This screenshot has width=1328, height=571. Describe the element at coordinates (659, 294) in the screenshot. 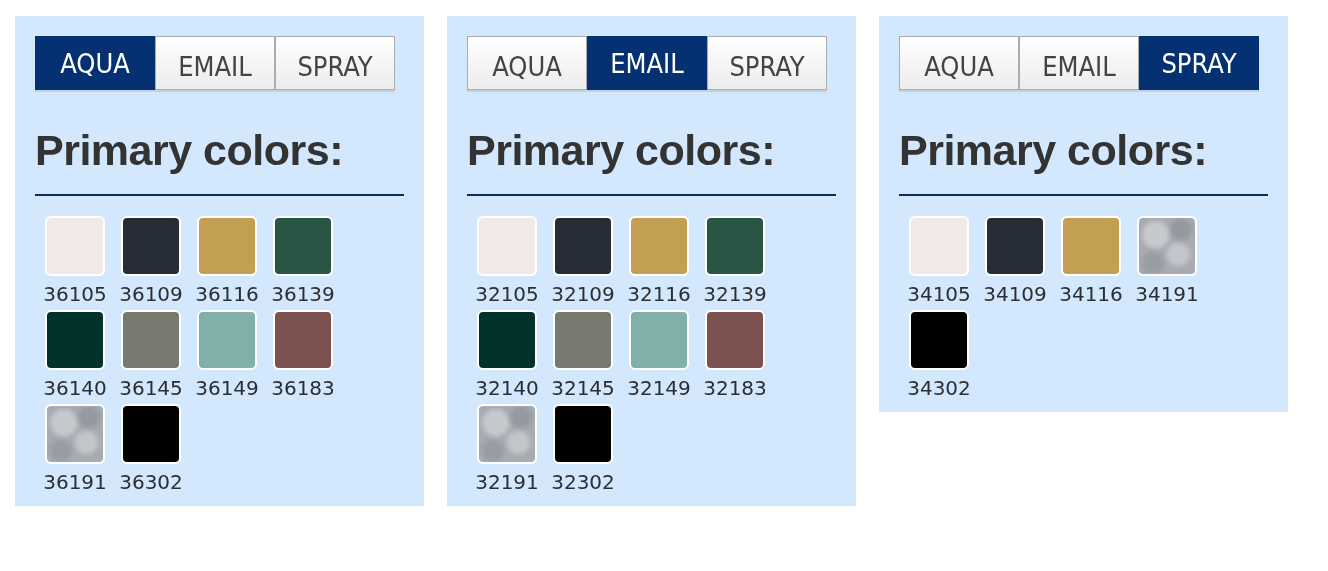

I see `color-code: 32116` at that location.